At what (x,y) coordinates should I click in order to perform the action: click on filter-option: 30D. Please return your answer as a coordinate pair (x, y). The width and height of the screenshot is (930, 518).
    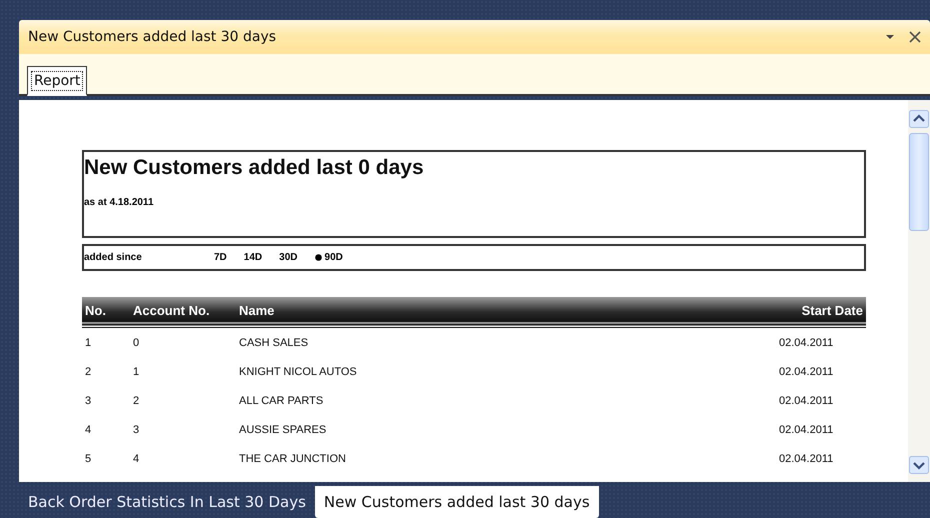
    Looking at the image, I should click on (288, 257).